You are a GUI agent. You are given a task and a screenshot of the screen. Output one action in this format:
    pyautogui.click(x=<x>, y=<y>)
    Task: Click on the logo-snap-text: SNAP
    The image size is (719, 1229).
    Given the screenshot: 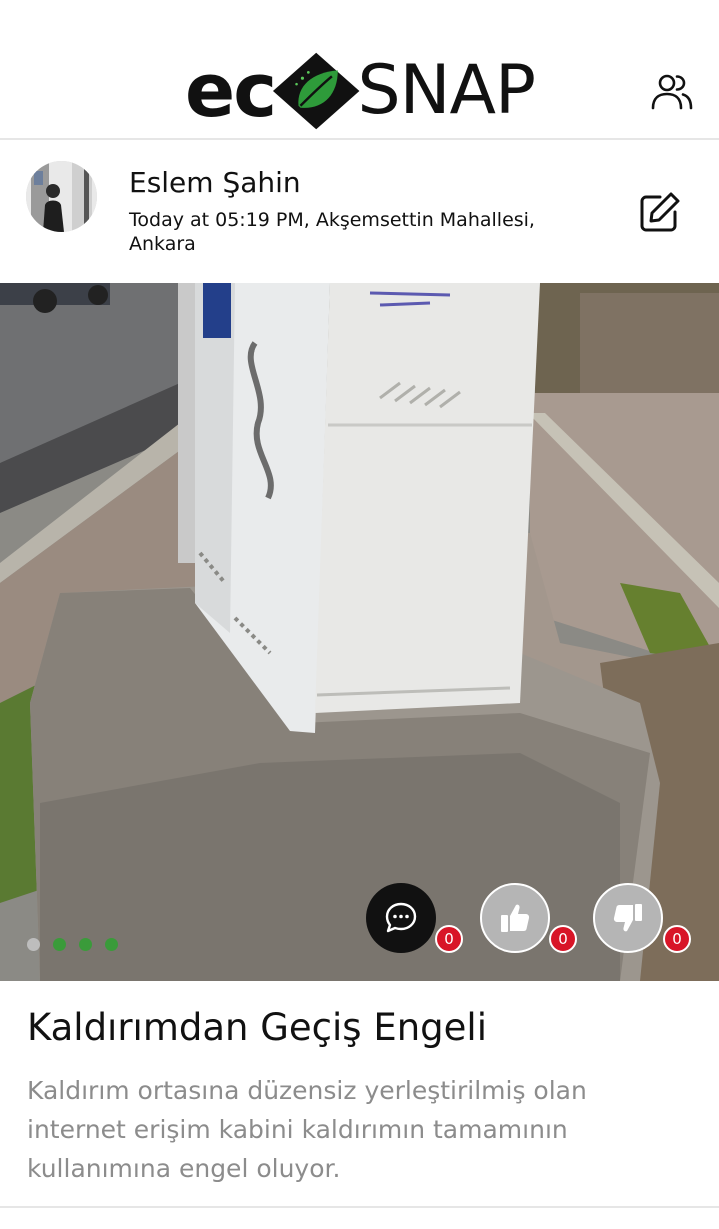 What is the action you would take?
    pyautogui.click(x=446, y=90)
    